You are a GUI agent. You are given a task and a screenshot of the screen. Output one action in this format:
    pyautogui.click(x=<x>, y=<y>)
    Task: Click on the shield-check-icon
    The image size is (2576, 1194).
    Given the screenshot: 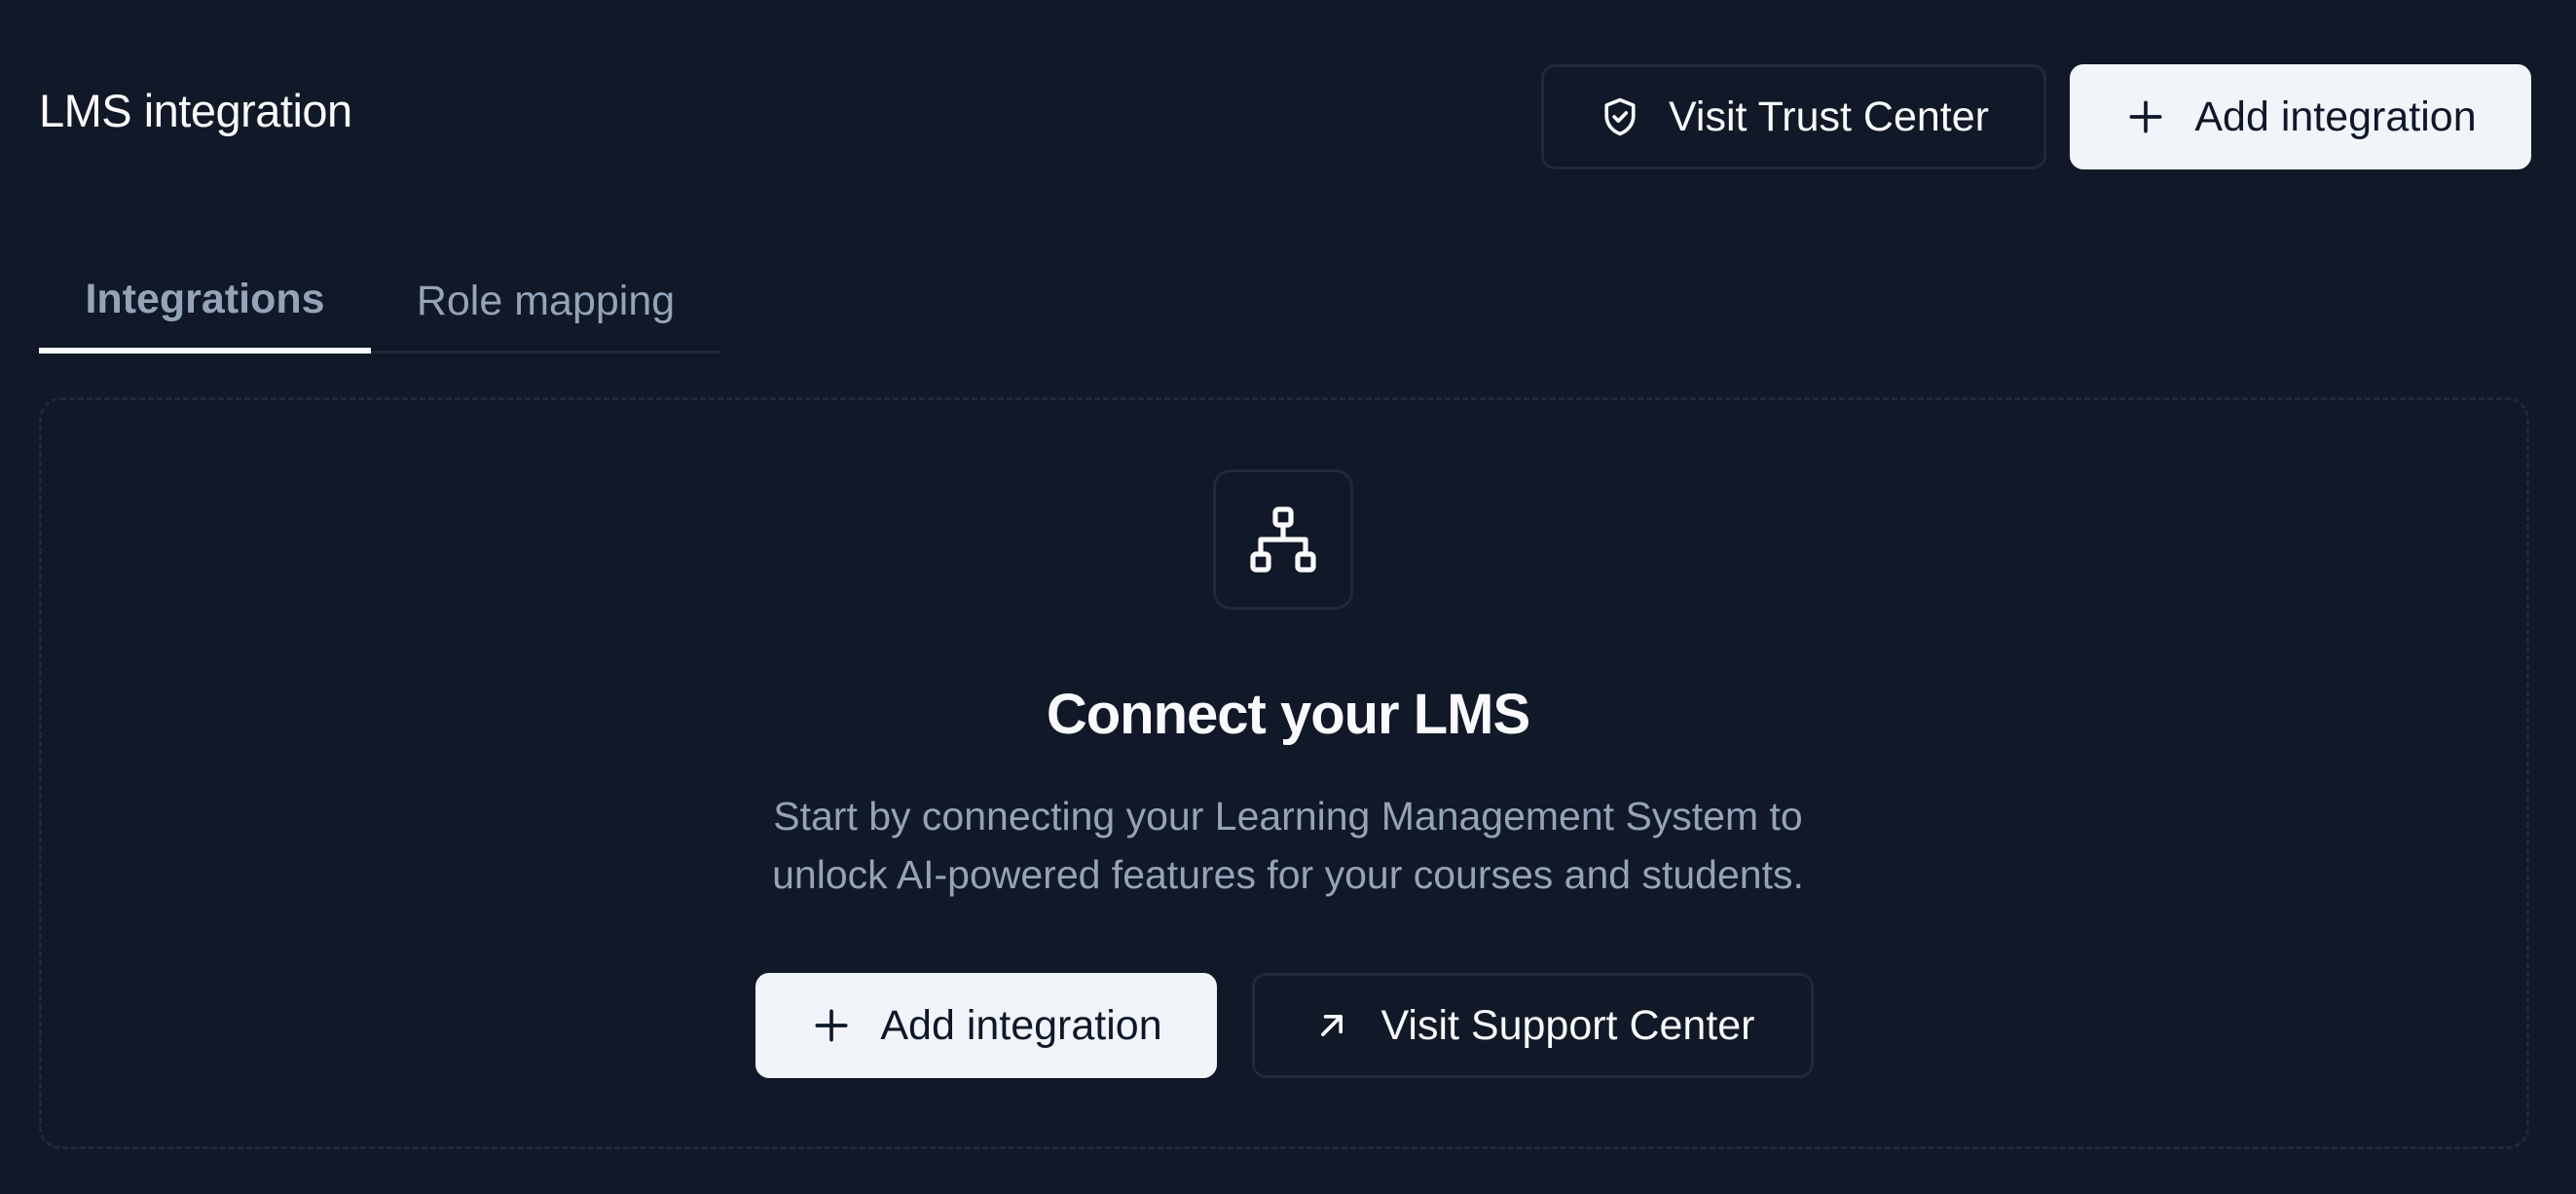 What is the action you would take?
    pyautogui.click(x=1620, y=116)
    